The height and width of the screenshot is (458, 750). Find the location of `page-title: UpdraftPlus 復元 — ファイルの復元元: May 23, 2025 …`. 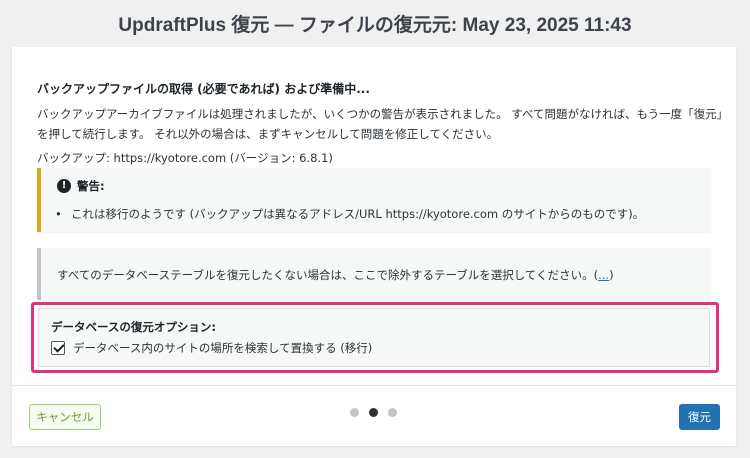

page-title: UpdraftPlus 復元 — ファイルの復元元: May 23, 2025 … is located at coordinates (375, 25).